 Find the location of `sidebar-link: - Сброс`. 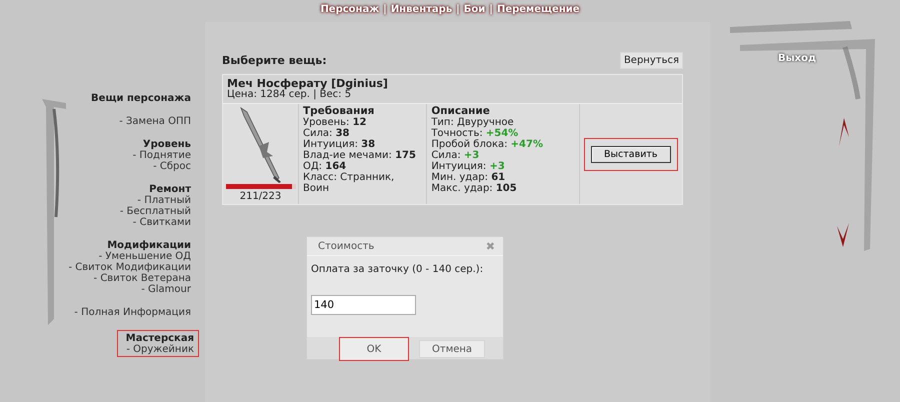

sidebar-link: - Сброс is located at coordinates (172, 166).